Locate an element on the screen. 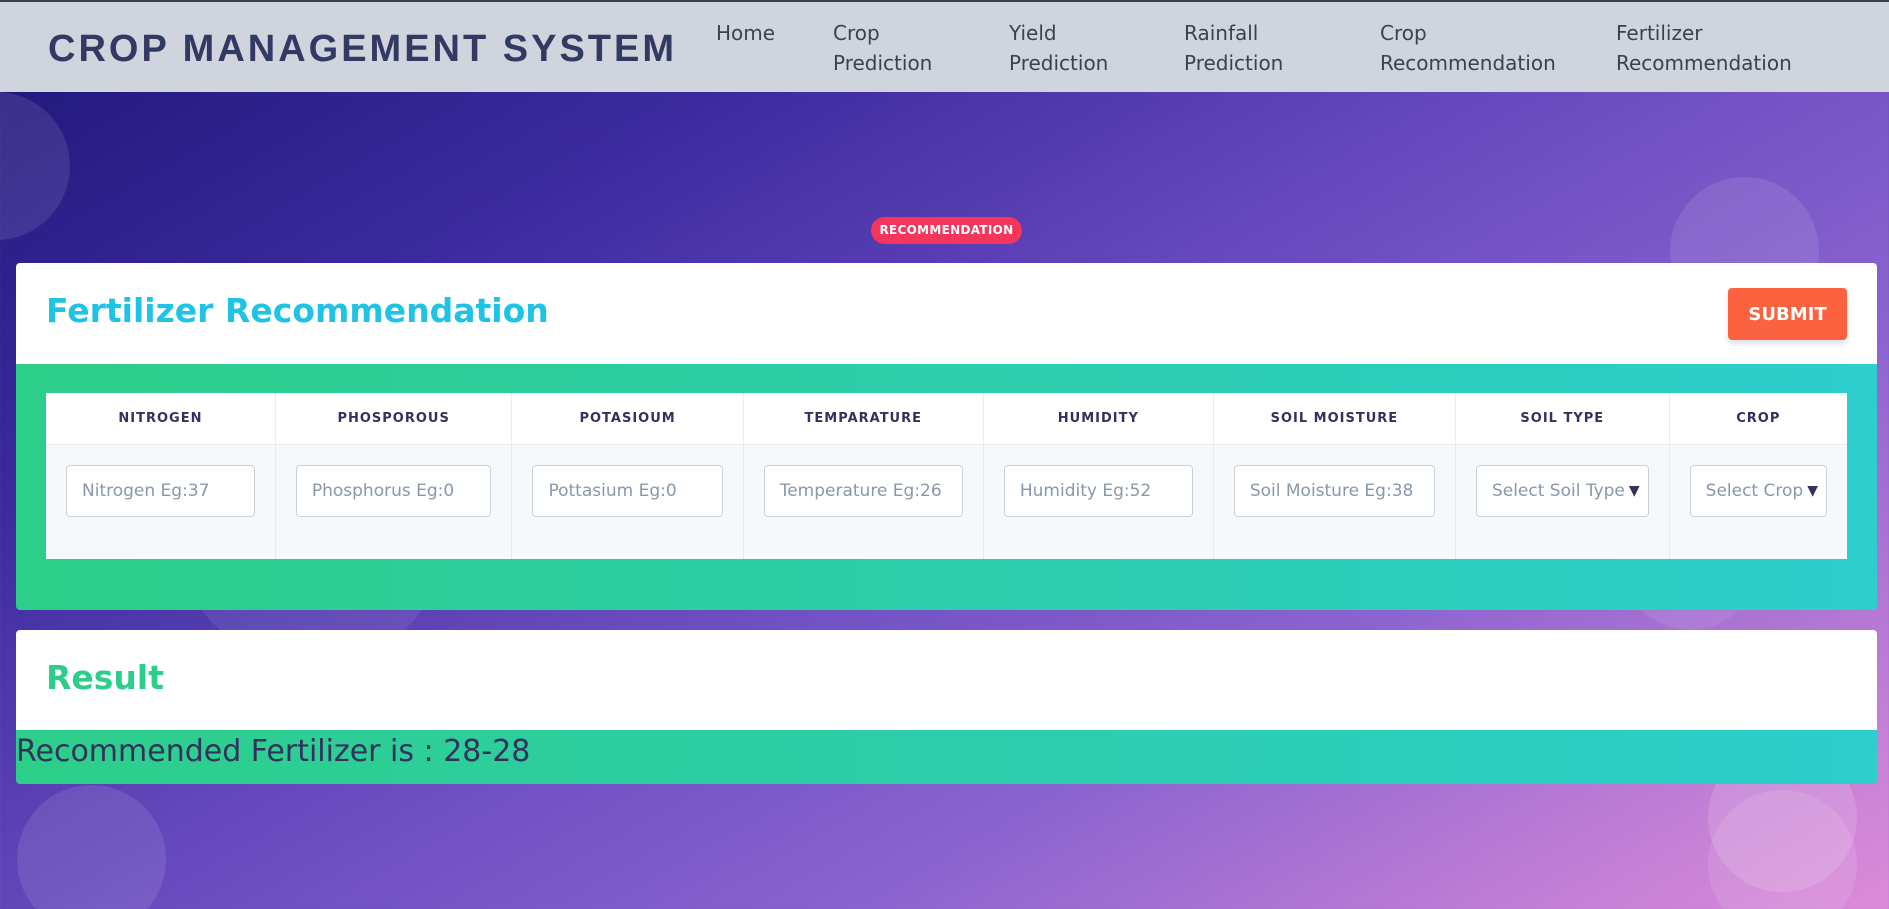 This screenshot has width=1889, height=909. table-cell: Phosphorus Eg:0 is located at coordinates (394, 501).